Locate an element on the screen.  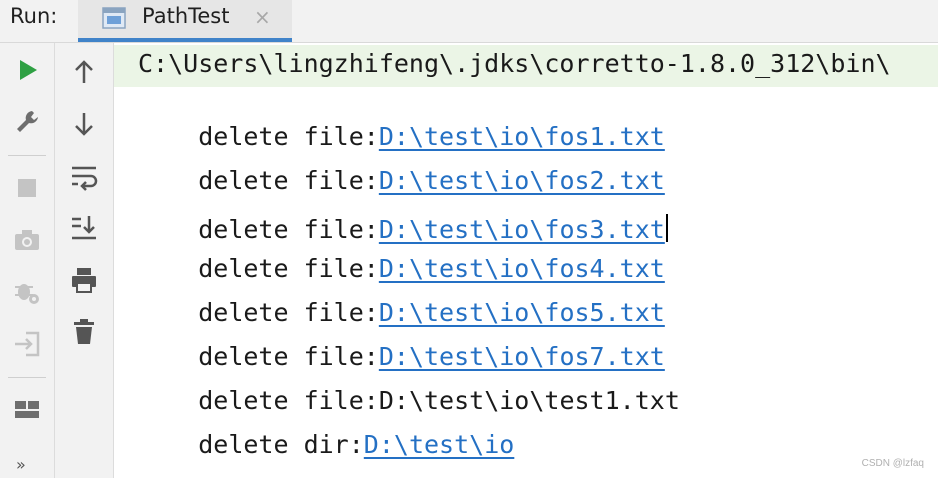
text-caret is located at coordinates (666, 228).